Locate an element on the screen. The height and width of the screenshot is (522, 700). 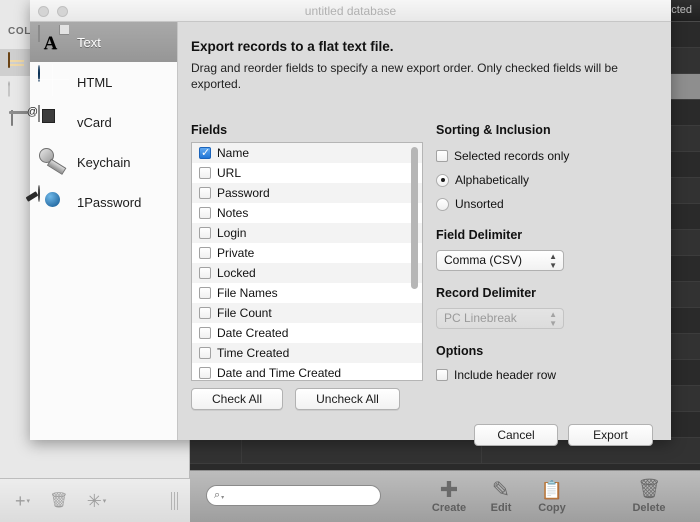
delete-record-button: 🗑 Delete is located at coordinates (649, 495).